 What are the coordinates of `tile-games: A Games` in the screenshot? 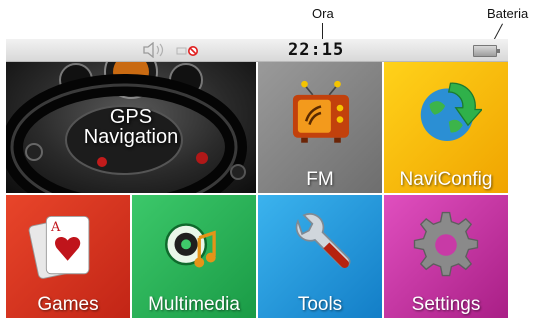 It's located at (68, 256).